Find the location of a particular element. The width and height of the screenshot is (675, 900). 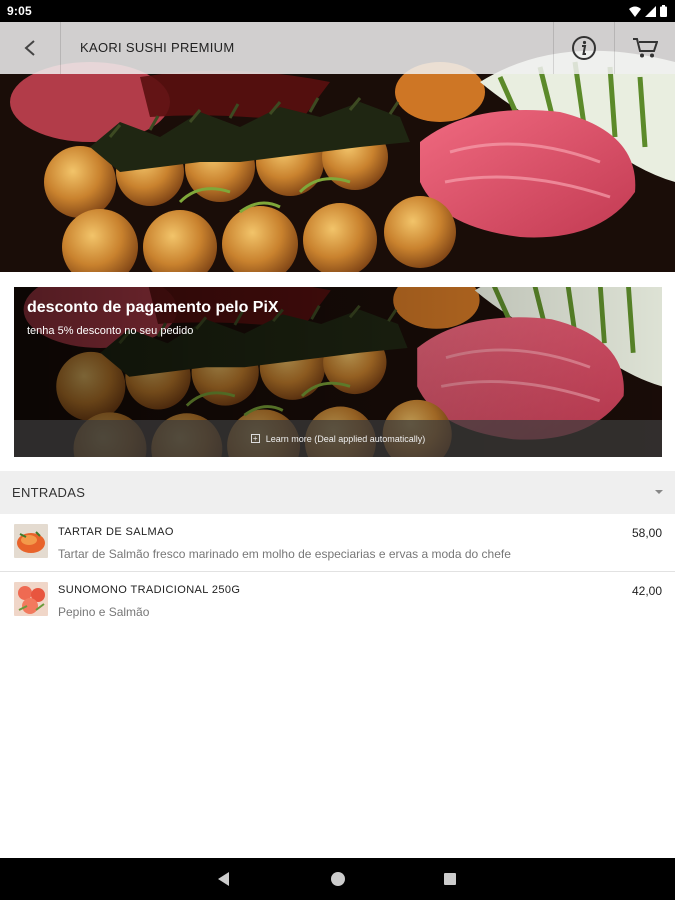

cart-icon is located at coordinates (645, 48).